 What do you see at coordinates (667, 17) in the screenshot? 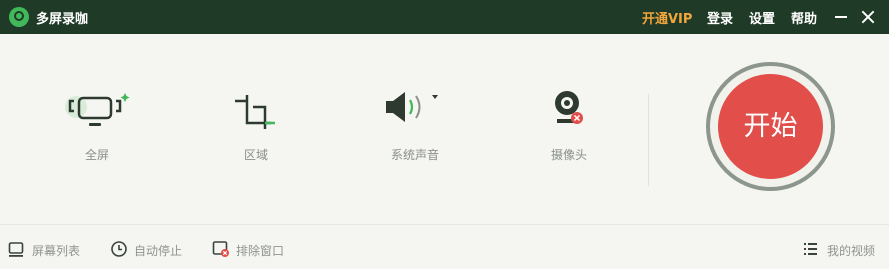
I see `vip-button: 开通VIP` at bounding box center [667, 17].